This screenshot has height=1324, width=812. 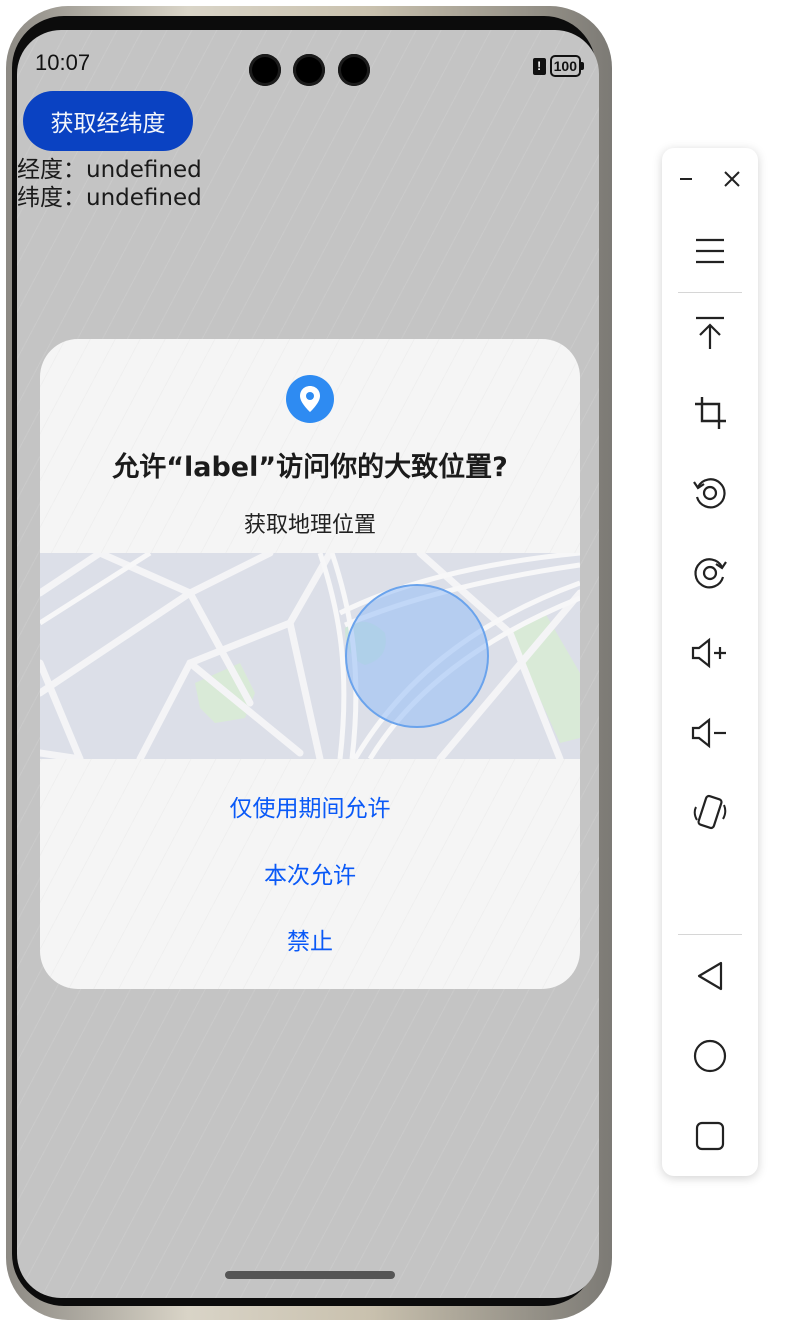 I want to click on location-pin-icon, so click(x=310, y=399).